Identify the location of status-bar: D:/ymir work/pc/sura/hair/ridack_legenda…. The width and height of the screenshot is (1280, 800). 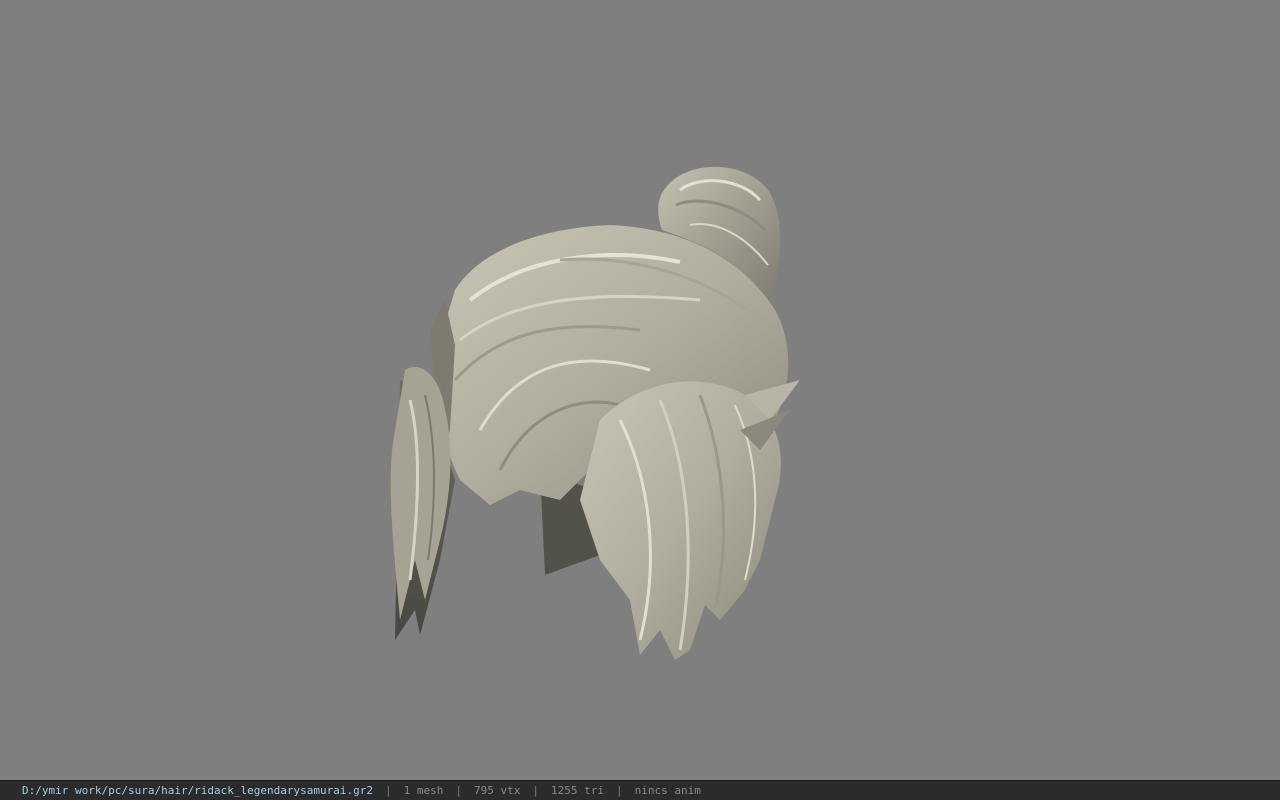
(640, 790).